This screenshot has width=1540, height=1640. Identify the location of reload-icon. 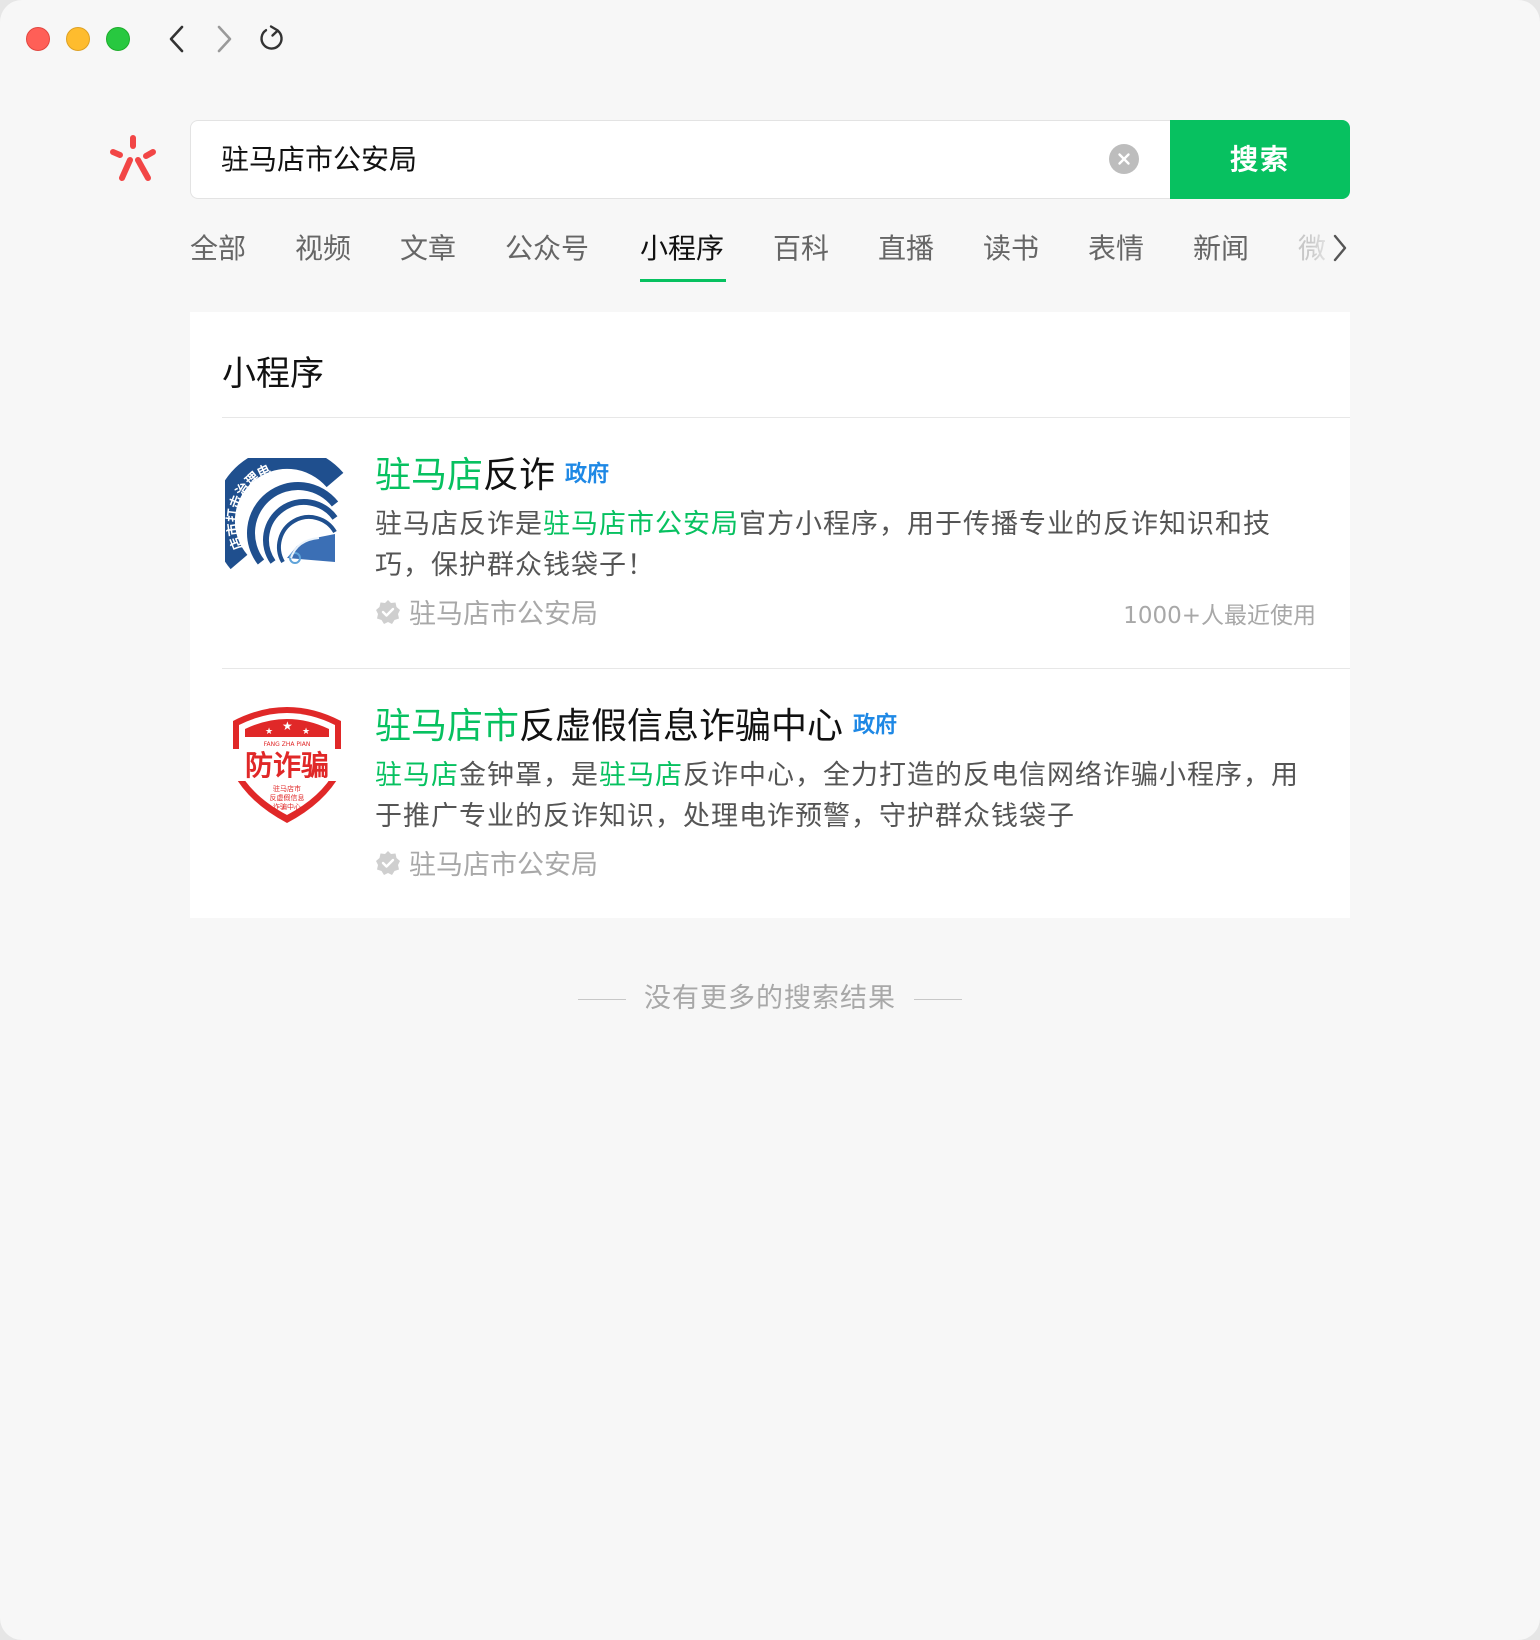
(271, 37).